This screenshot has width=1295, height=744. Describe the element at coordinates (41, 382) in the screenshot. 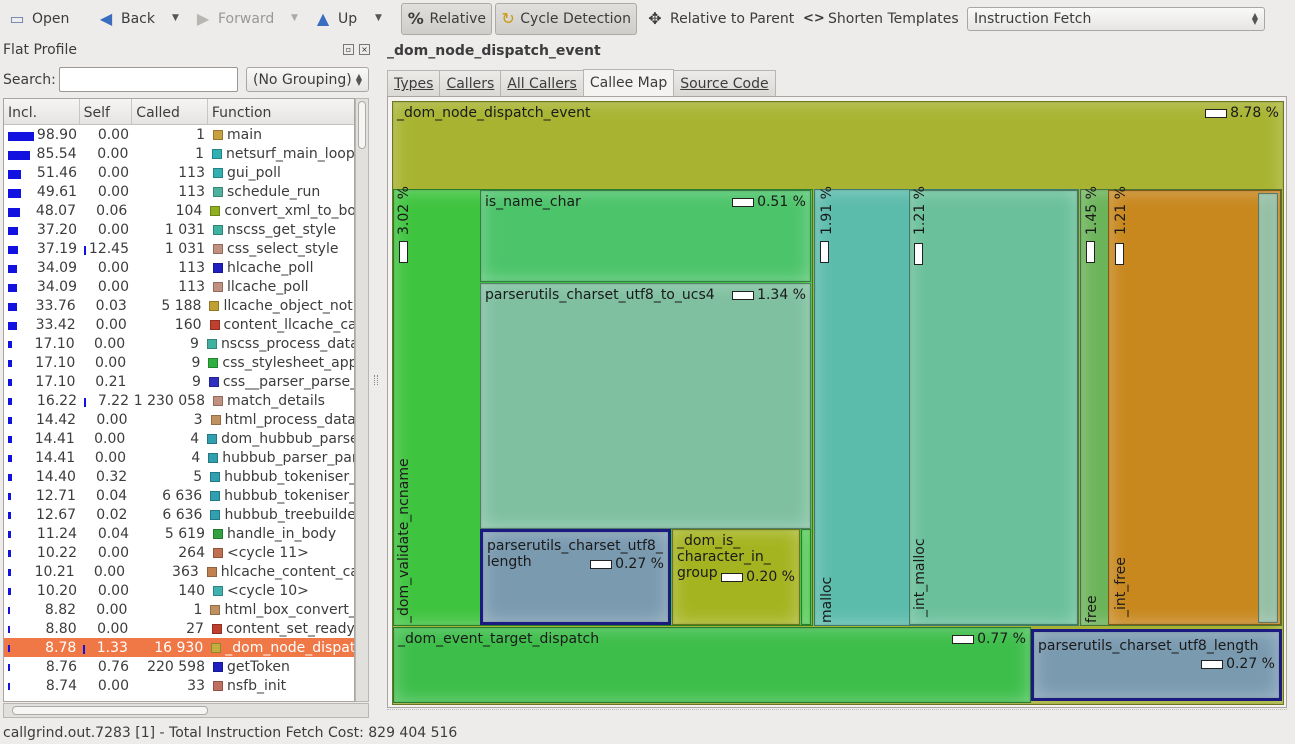

I see `incl-cell: 17.10` at that location.